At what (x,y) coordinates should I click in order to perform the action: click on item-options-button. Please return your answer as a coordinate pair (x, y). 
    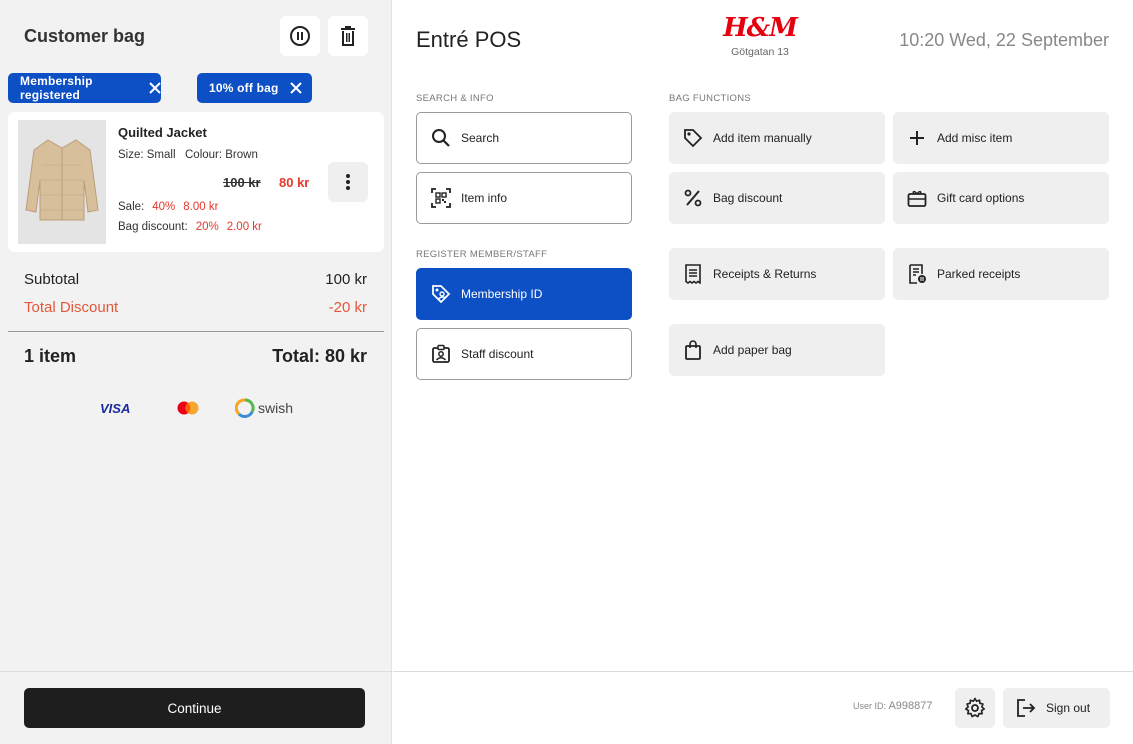
    Looking at the image, I should click on (348, 182).